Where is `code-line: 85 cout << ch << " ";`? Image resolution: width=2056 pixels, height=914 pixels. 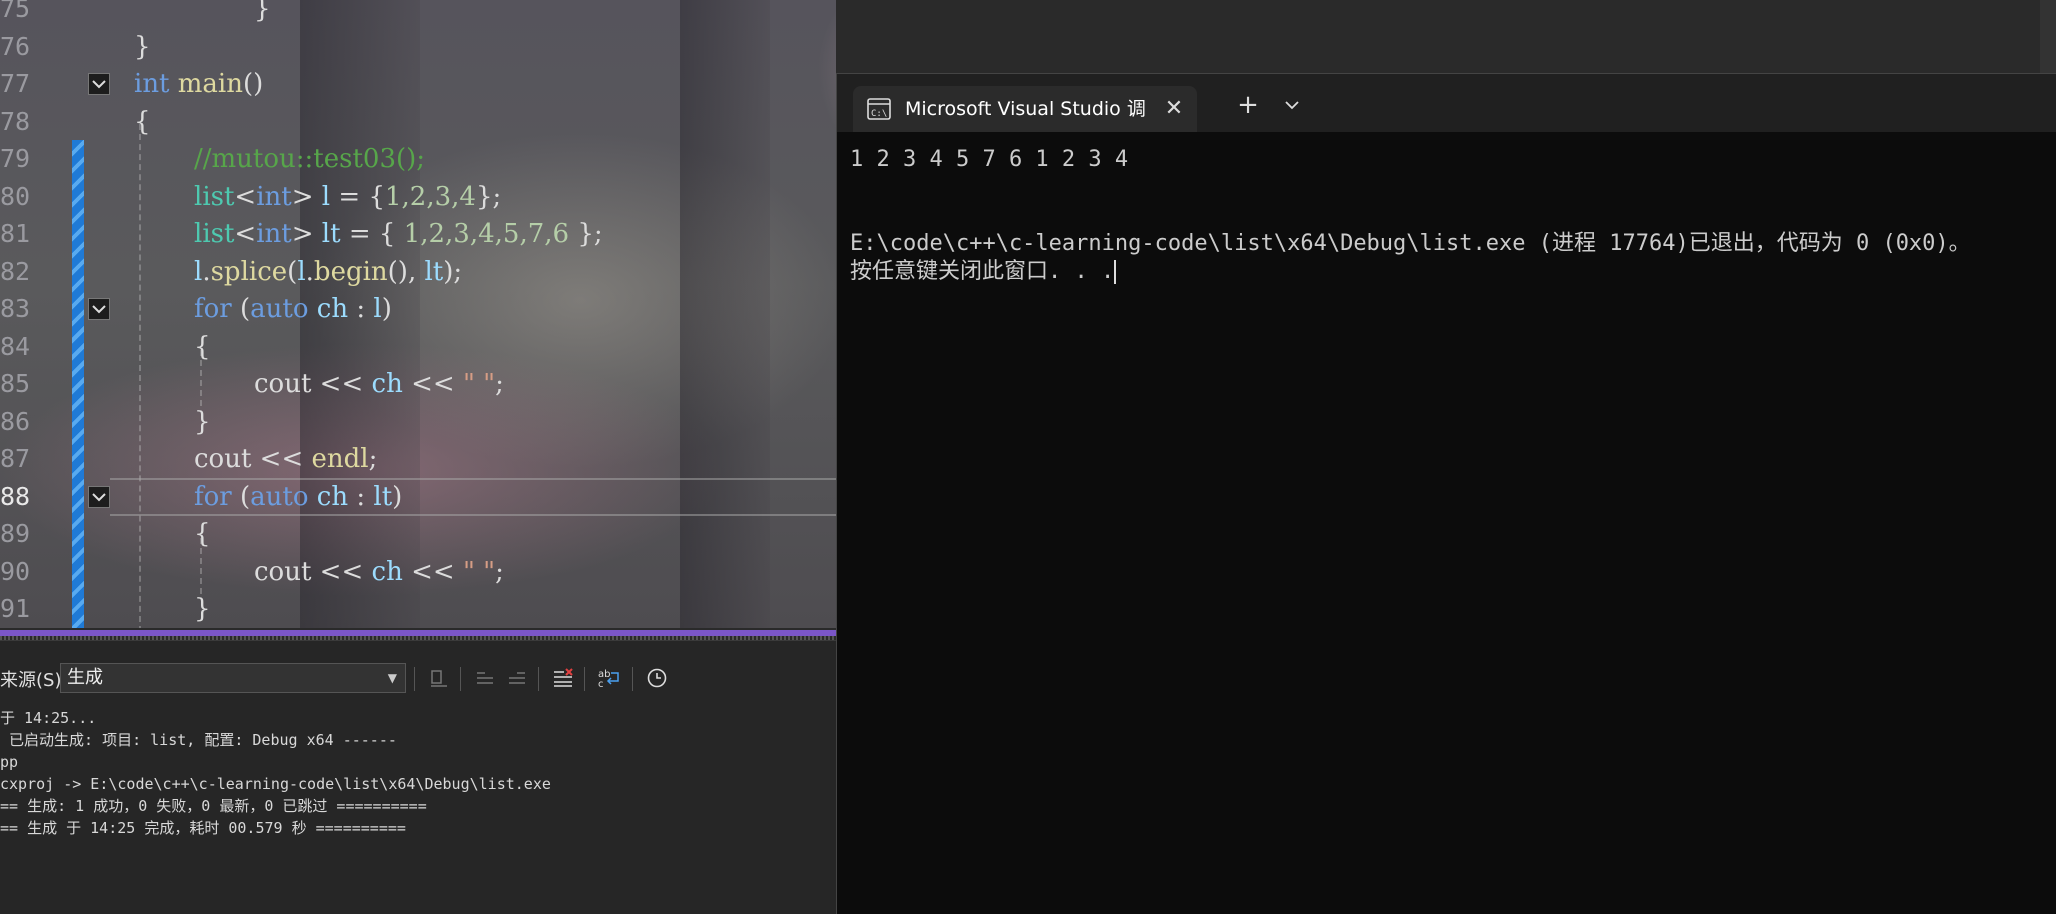
code-line: 85 cout << ch << " "; is located at coordinates (418, 384).